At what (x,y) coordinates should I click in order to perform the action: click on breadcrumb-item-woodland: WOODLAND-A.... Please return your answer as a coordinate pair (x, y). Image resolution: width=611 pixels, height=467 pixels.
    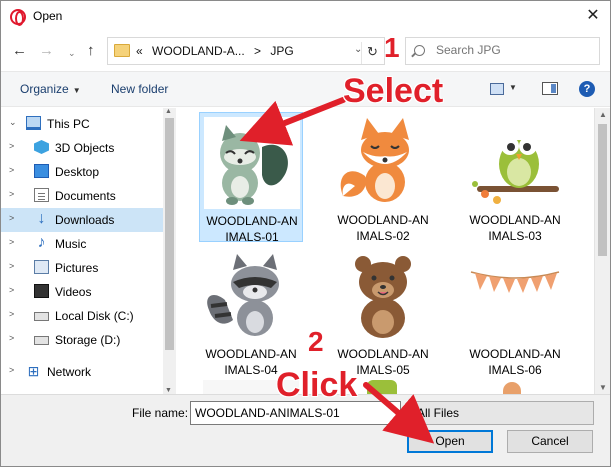
    Looking at the image, I should click on (198, 51).